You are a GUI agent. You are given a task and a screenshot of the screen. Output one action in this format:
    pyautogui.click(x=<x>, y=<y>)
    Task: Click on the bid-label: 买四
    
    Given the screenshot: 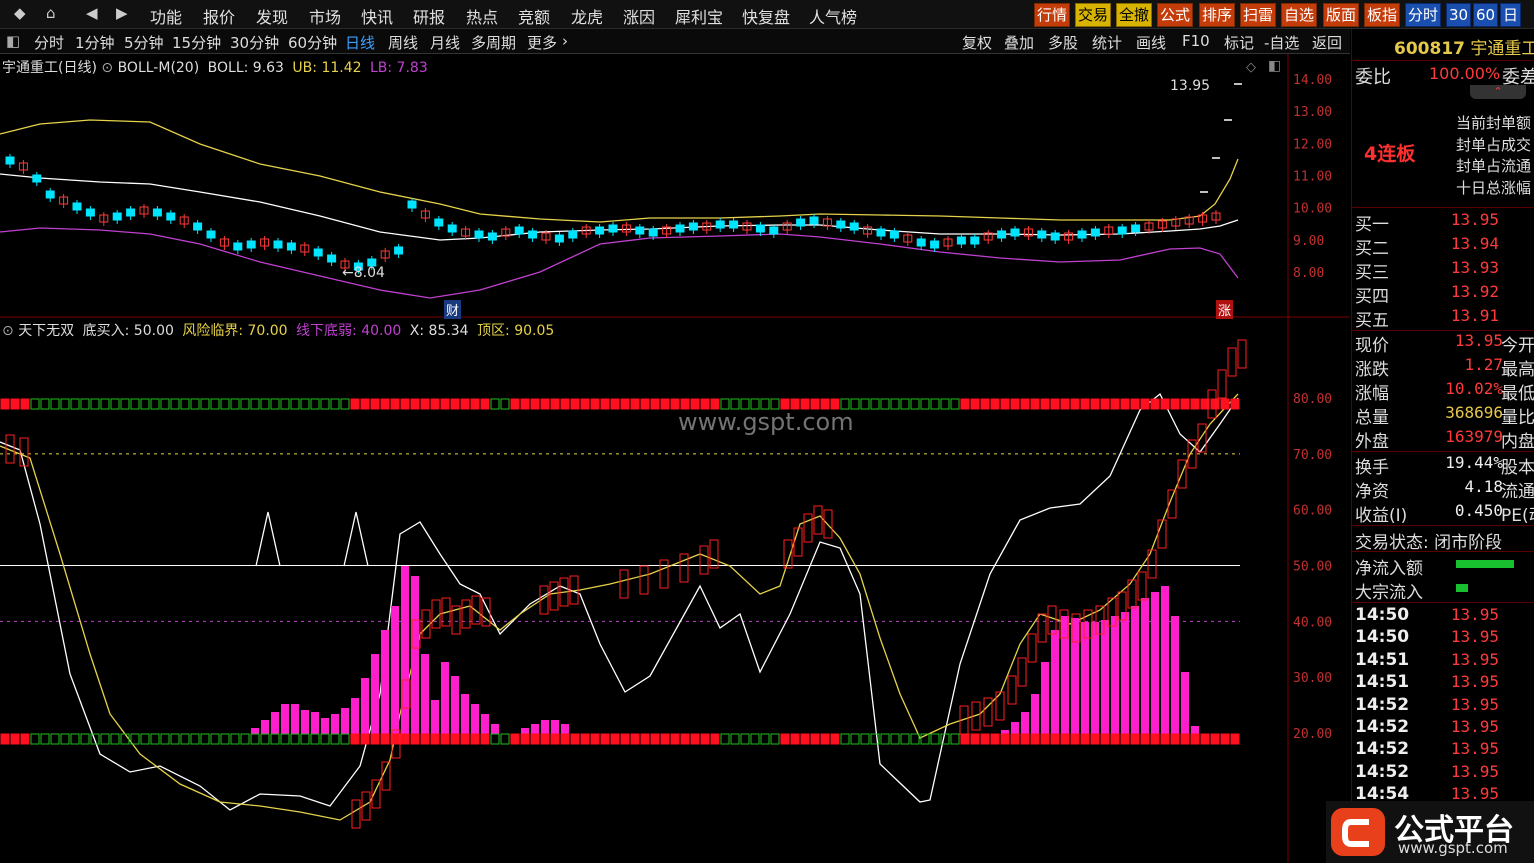 What is the action you would take?
    pyautogui.click(x=1372, y=297)
    